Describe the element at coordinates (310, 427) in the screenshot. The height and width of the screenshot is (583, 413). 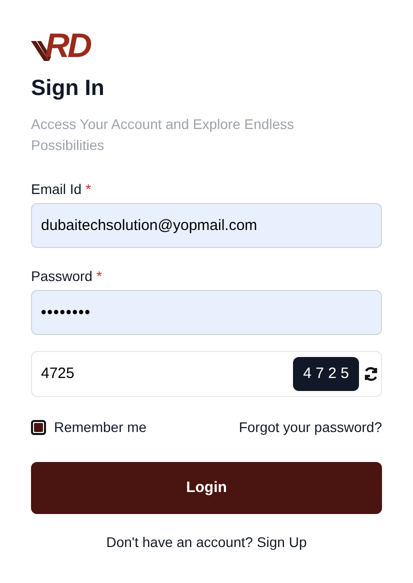
I see `forgot-password-link: Forgot your password?` at that location.